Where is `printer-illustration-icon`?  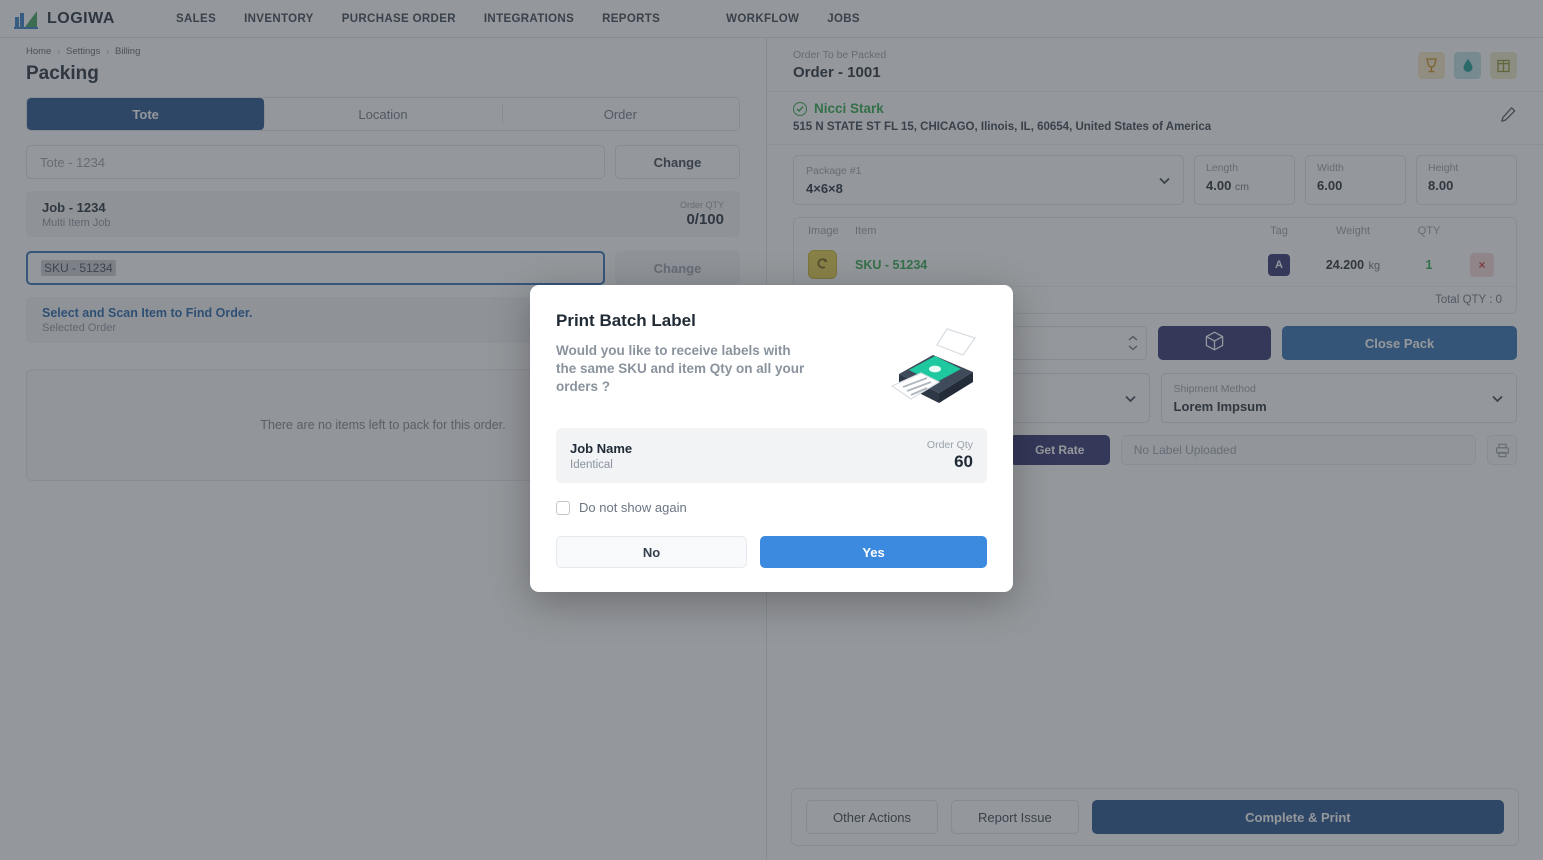 printer-illustration-icon is located at coordinates (937, 368).